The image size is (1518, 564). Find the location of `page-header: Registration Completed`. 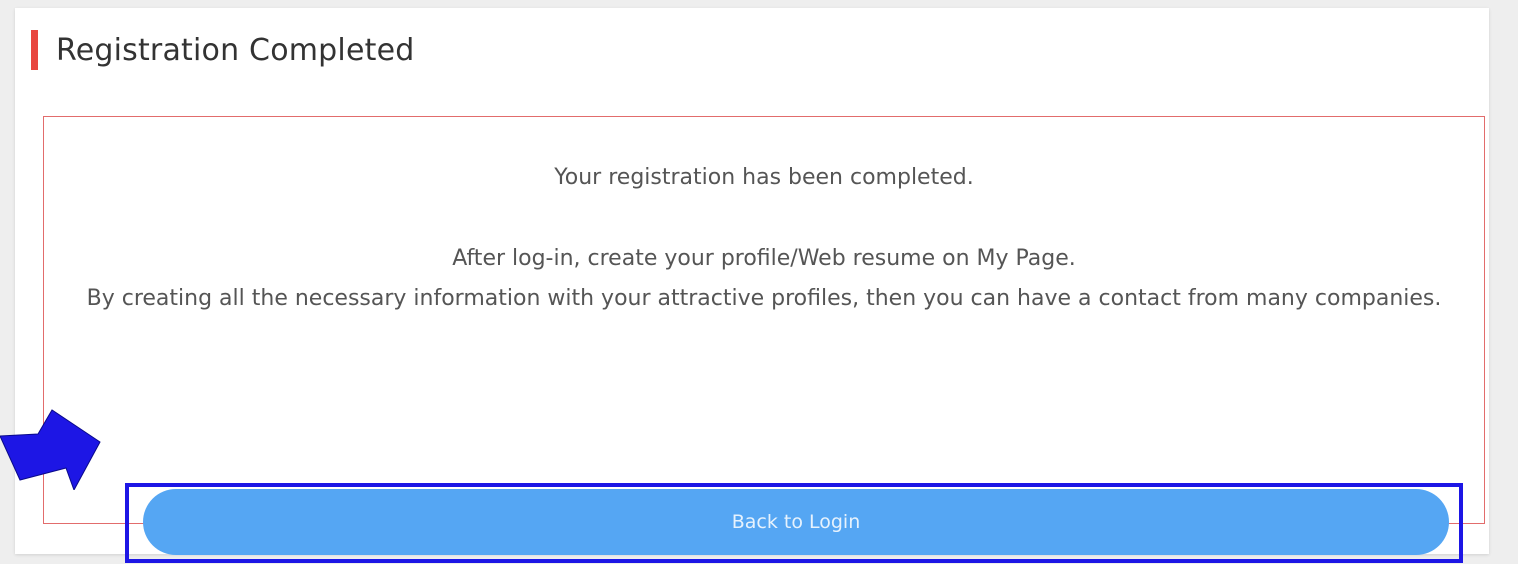

page-header: Registration Completed is located at coordinates (222, 50).